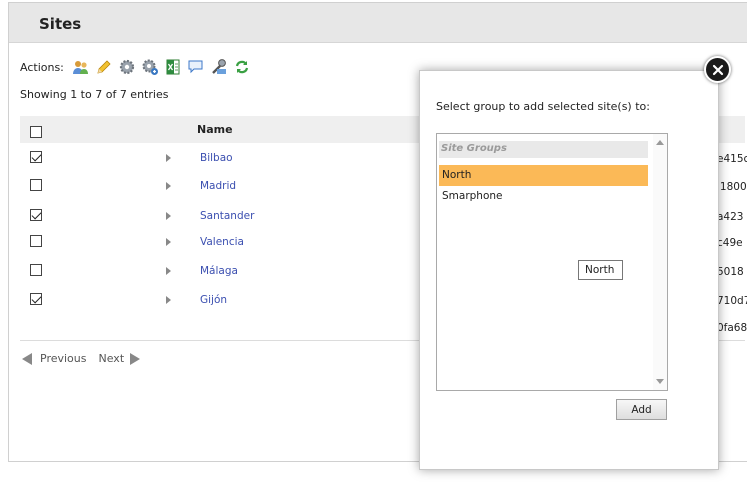 The image size is (747, 491). I want to click on previous-button: Previous, so click(54, 358).